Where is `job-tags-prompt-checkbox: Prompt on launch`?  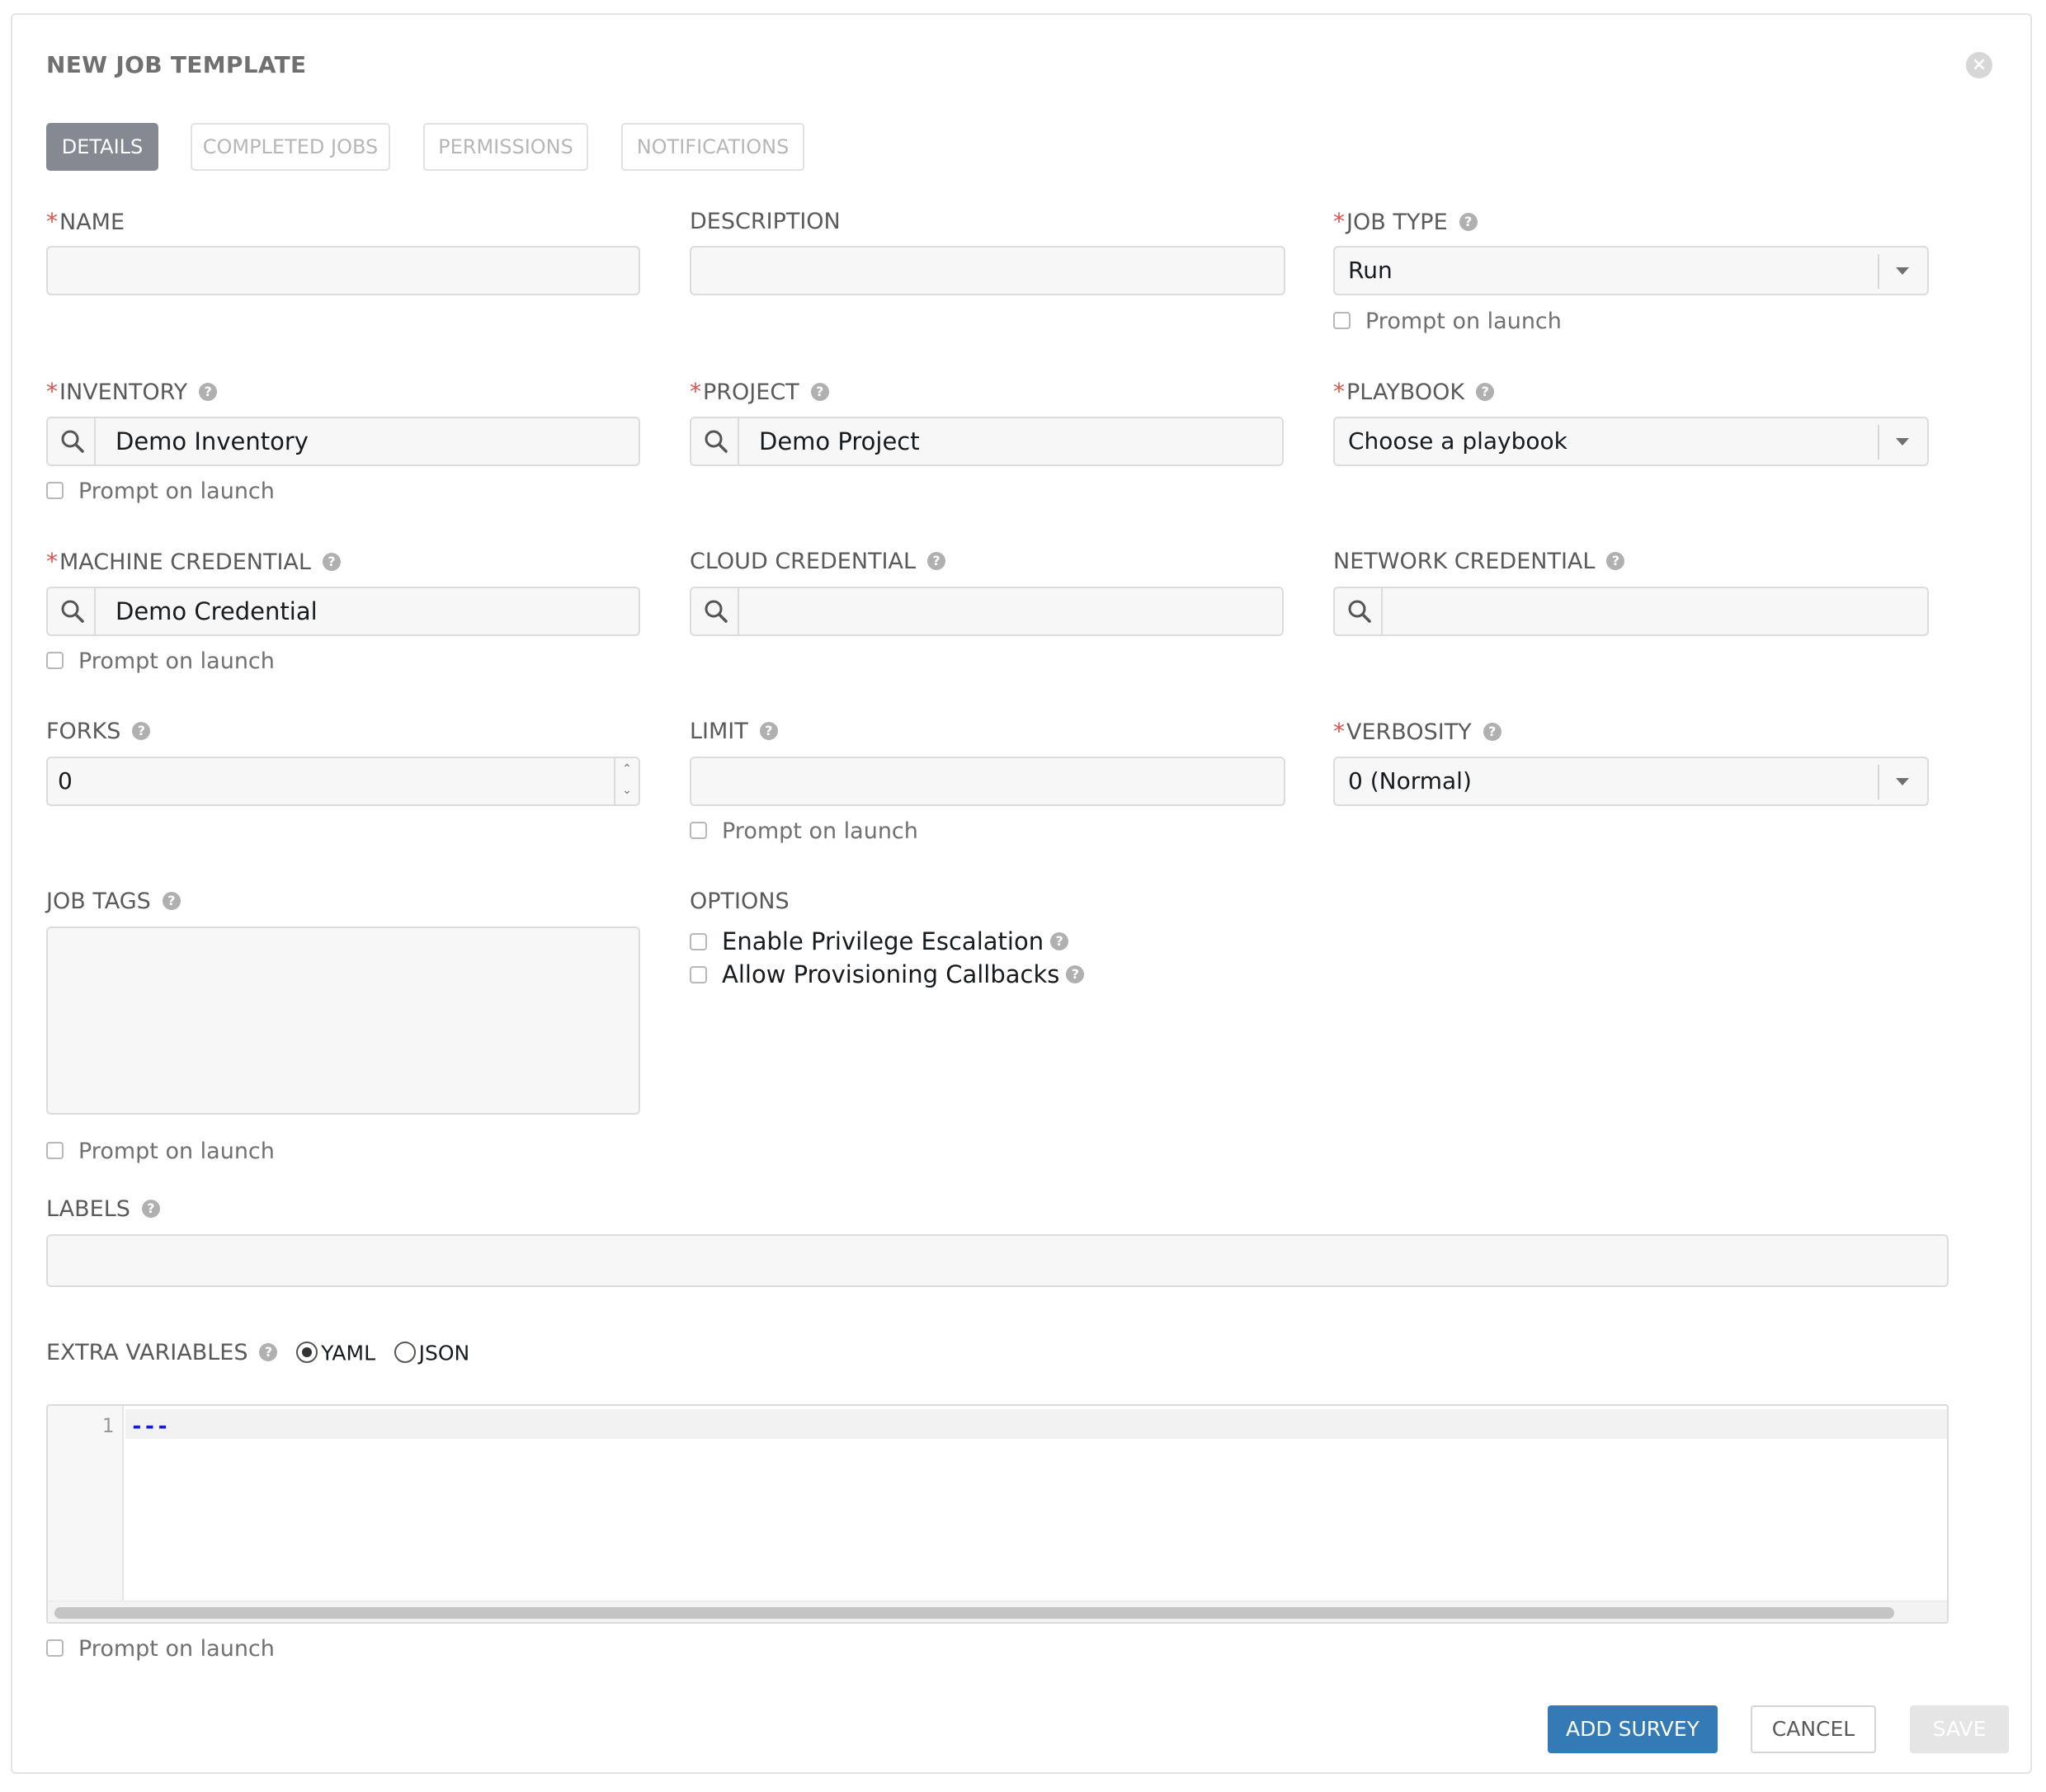 job-tags-prompt-checkbox: Prompt on launch is located at coordinates (160, 1152).